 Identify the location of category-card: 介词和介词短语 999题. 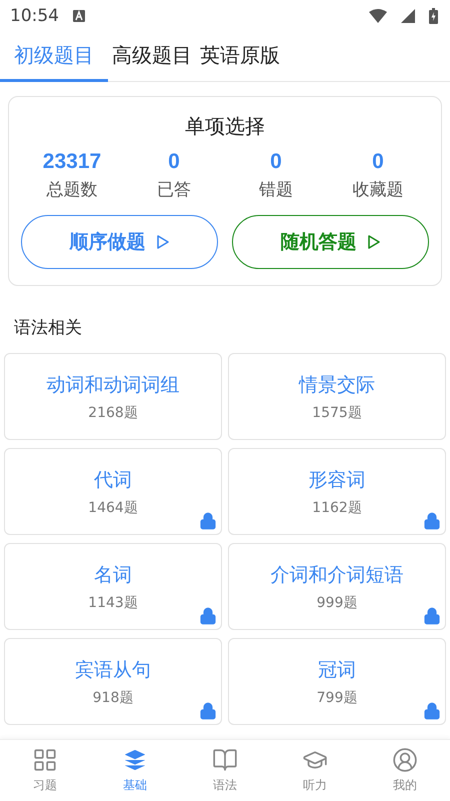
(337, 586).